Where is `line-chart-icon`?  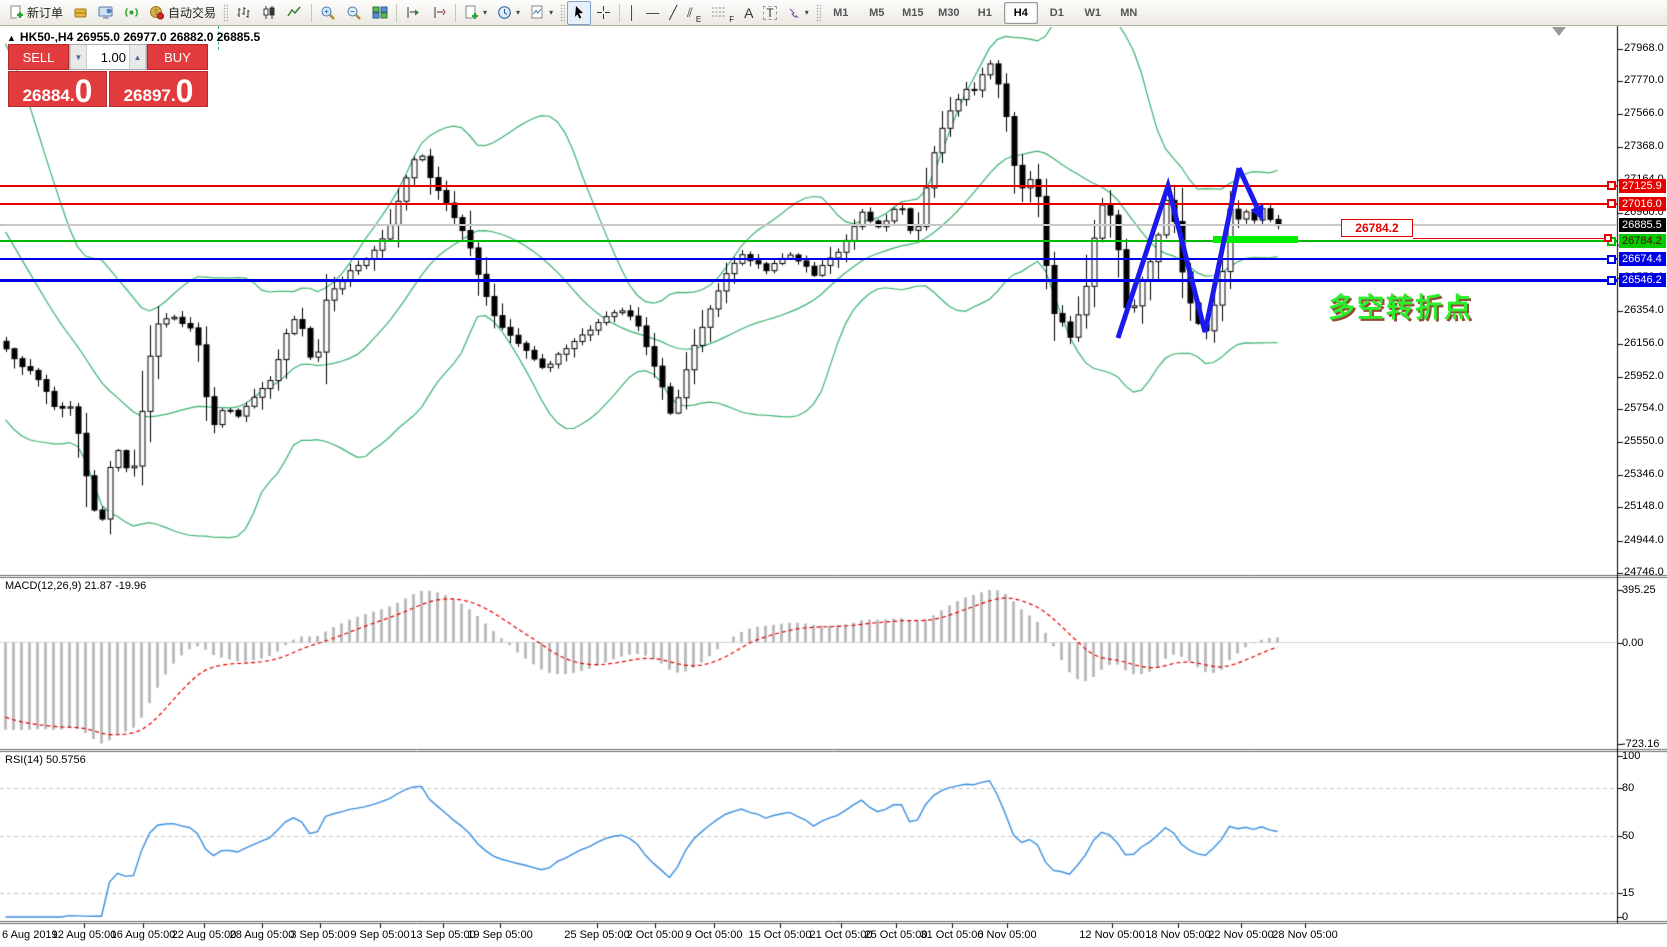 line-chart-icon is located at coordinates (294, 11).